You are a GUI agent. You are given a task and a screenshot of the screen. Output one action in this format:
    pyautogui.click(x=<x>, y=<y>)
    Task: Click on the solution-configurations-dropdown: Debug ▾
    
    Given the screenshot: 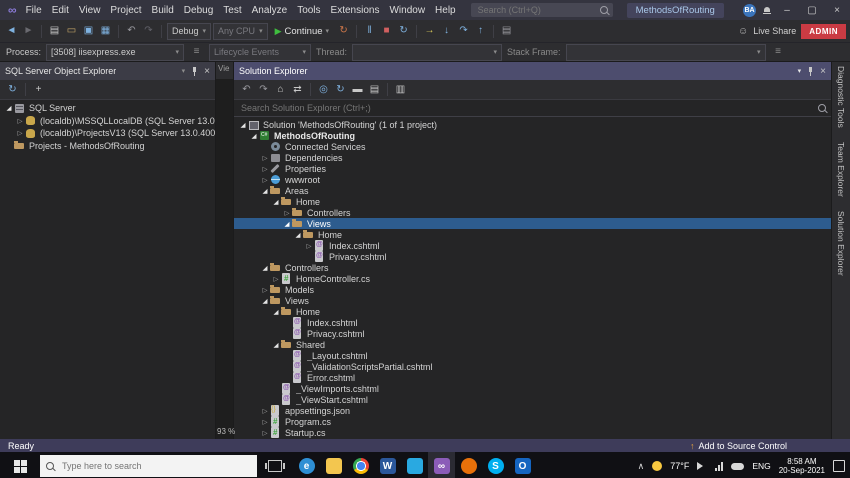 What is the action you would take?
    pyautogui.click(x=189, y=31)
    